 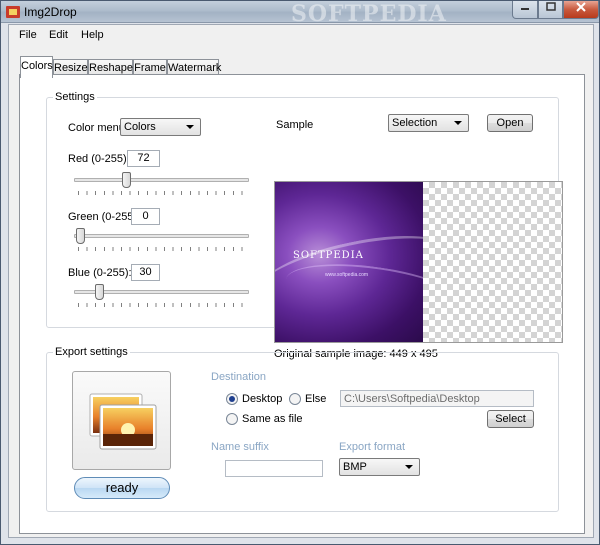 What do you see at coordinates (232, 419) in the screenshot?
I see `same-as-file-radio` at bounding box center [232, 419].